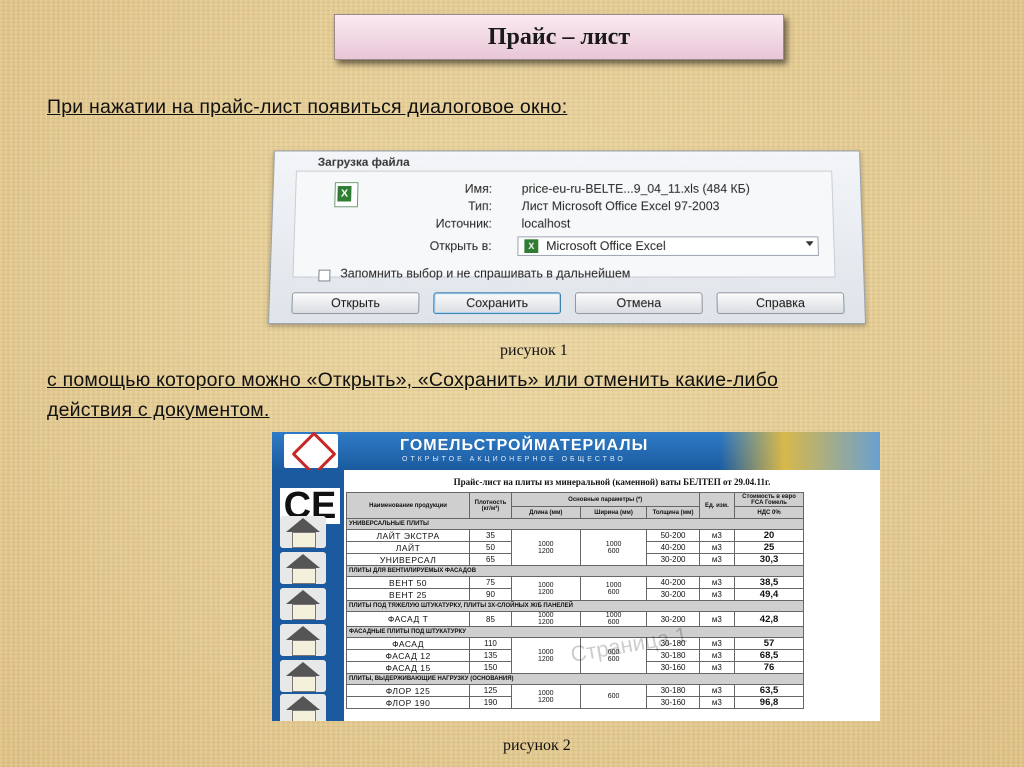 Image resolution: width=1024 pixels, height=767 pixels. What do you see at coordinates (769, 644) in the screenshot?
I see `price-cell: 57` at bounding box center [769, 644].